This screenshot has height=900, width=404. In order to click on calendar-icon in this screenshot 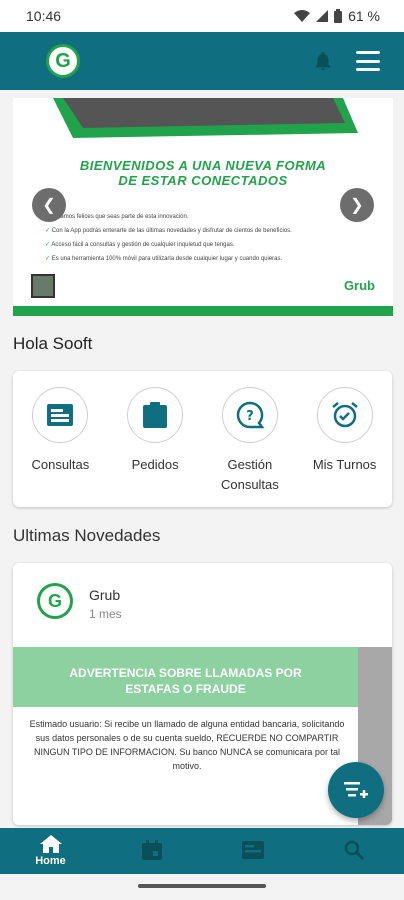, I will do `click(151, 850)`.